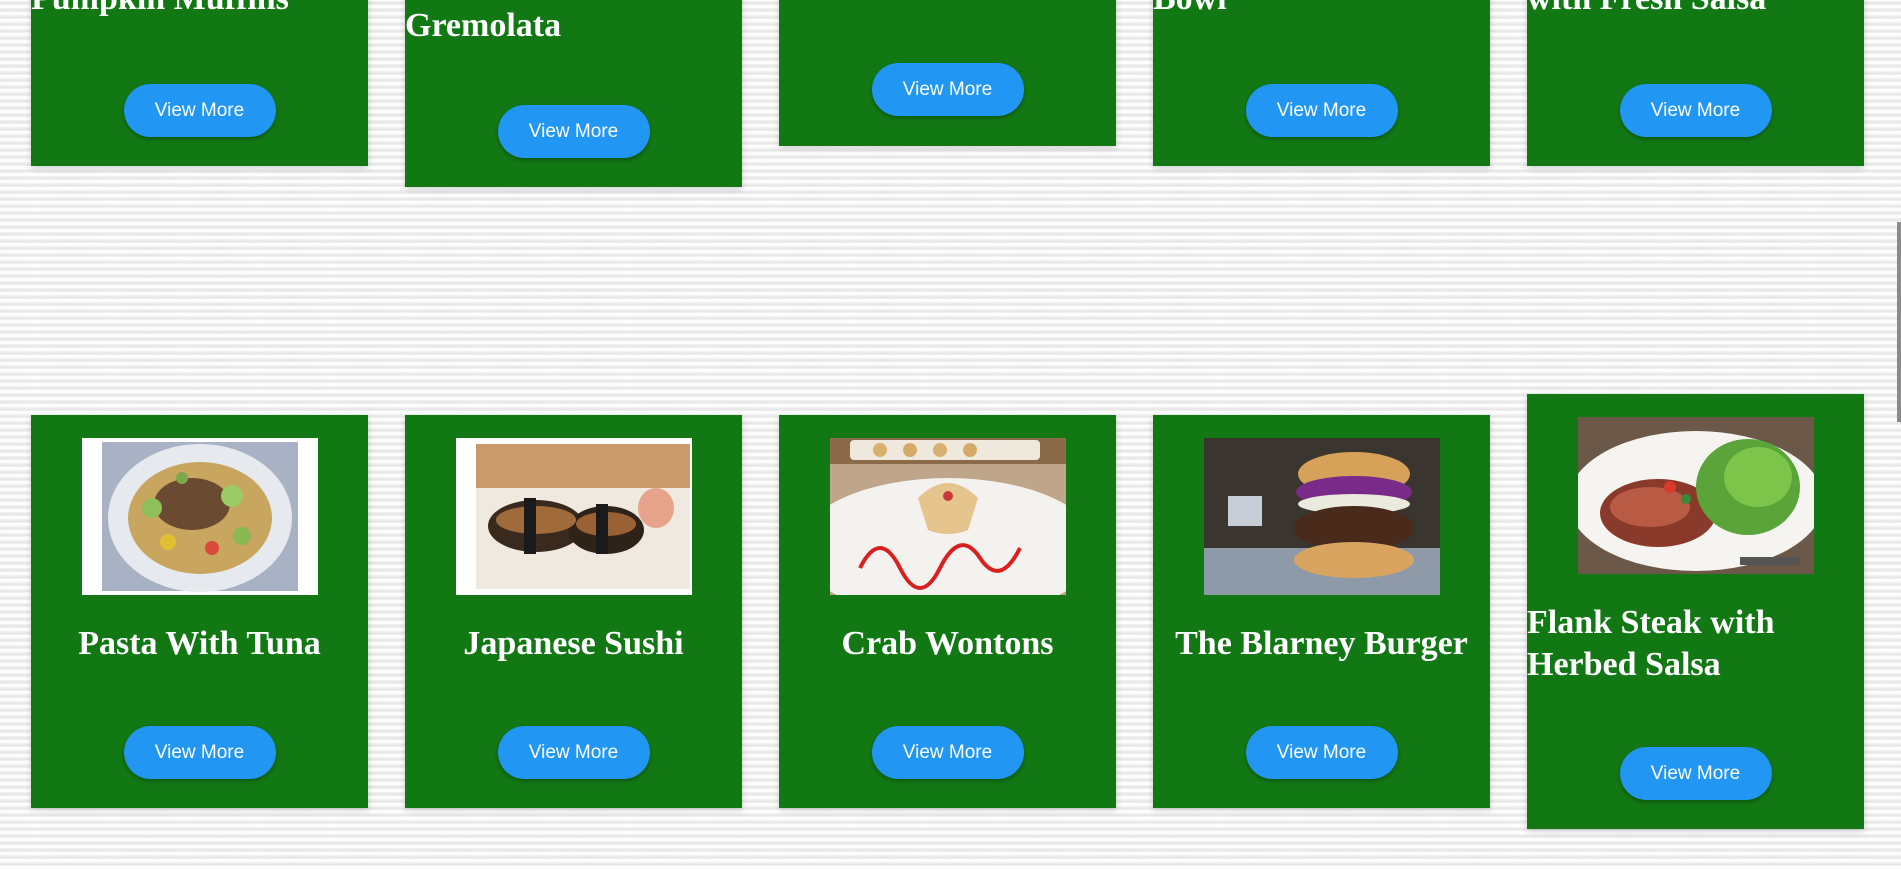 Image resolution: width=1901 pixels, height=869 pixels. Describe the element at coordinates (1651, 643) in the screenshot. I see `recipe-title: Flank Steak with Herbed Salsa` at that location.